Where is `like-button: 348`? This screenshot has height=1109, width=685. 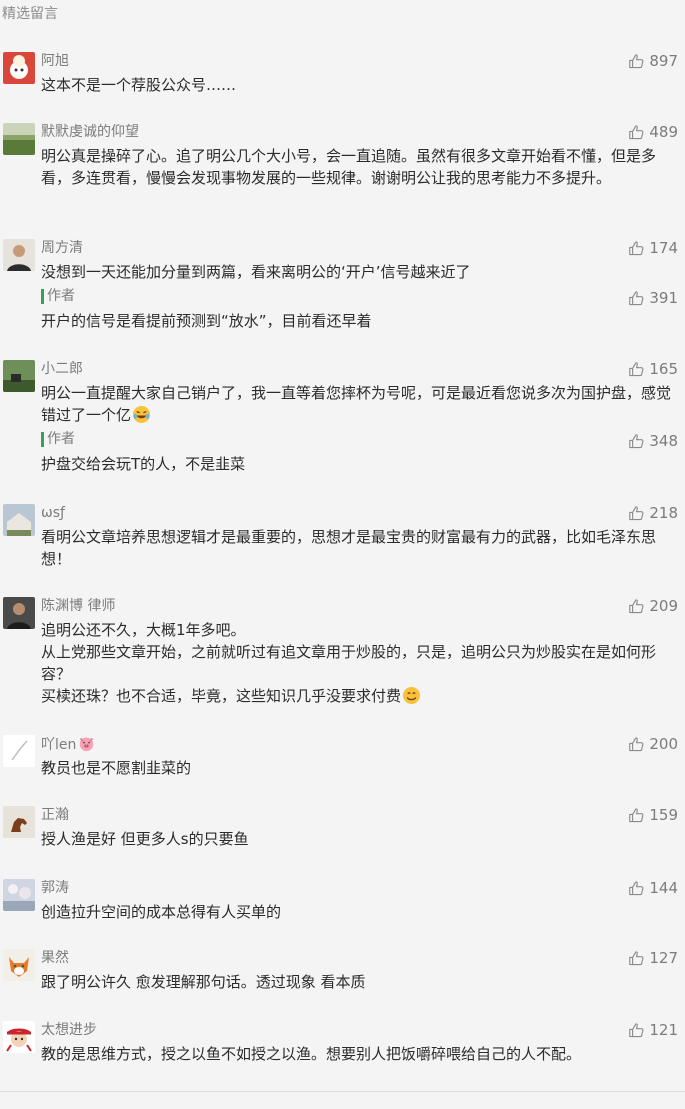
like-button: 348 is located at coordinates (653, 441).